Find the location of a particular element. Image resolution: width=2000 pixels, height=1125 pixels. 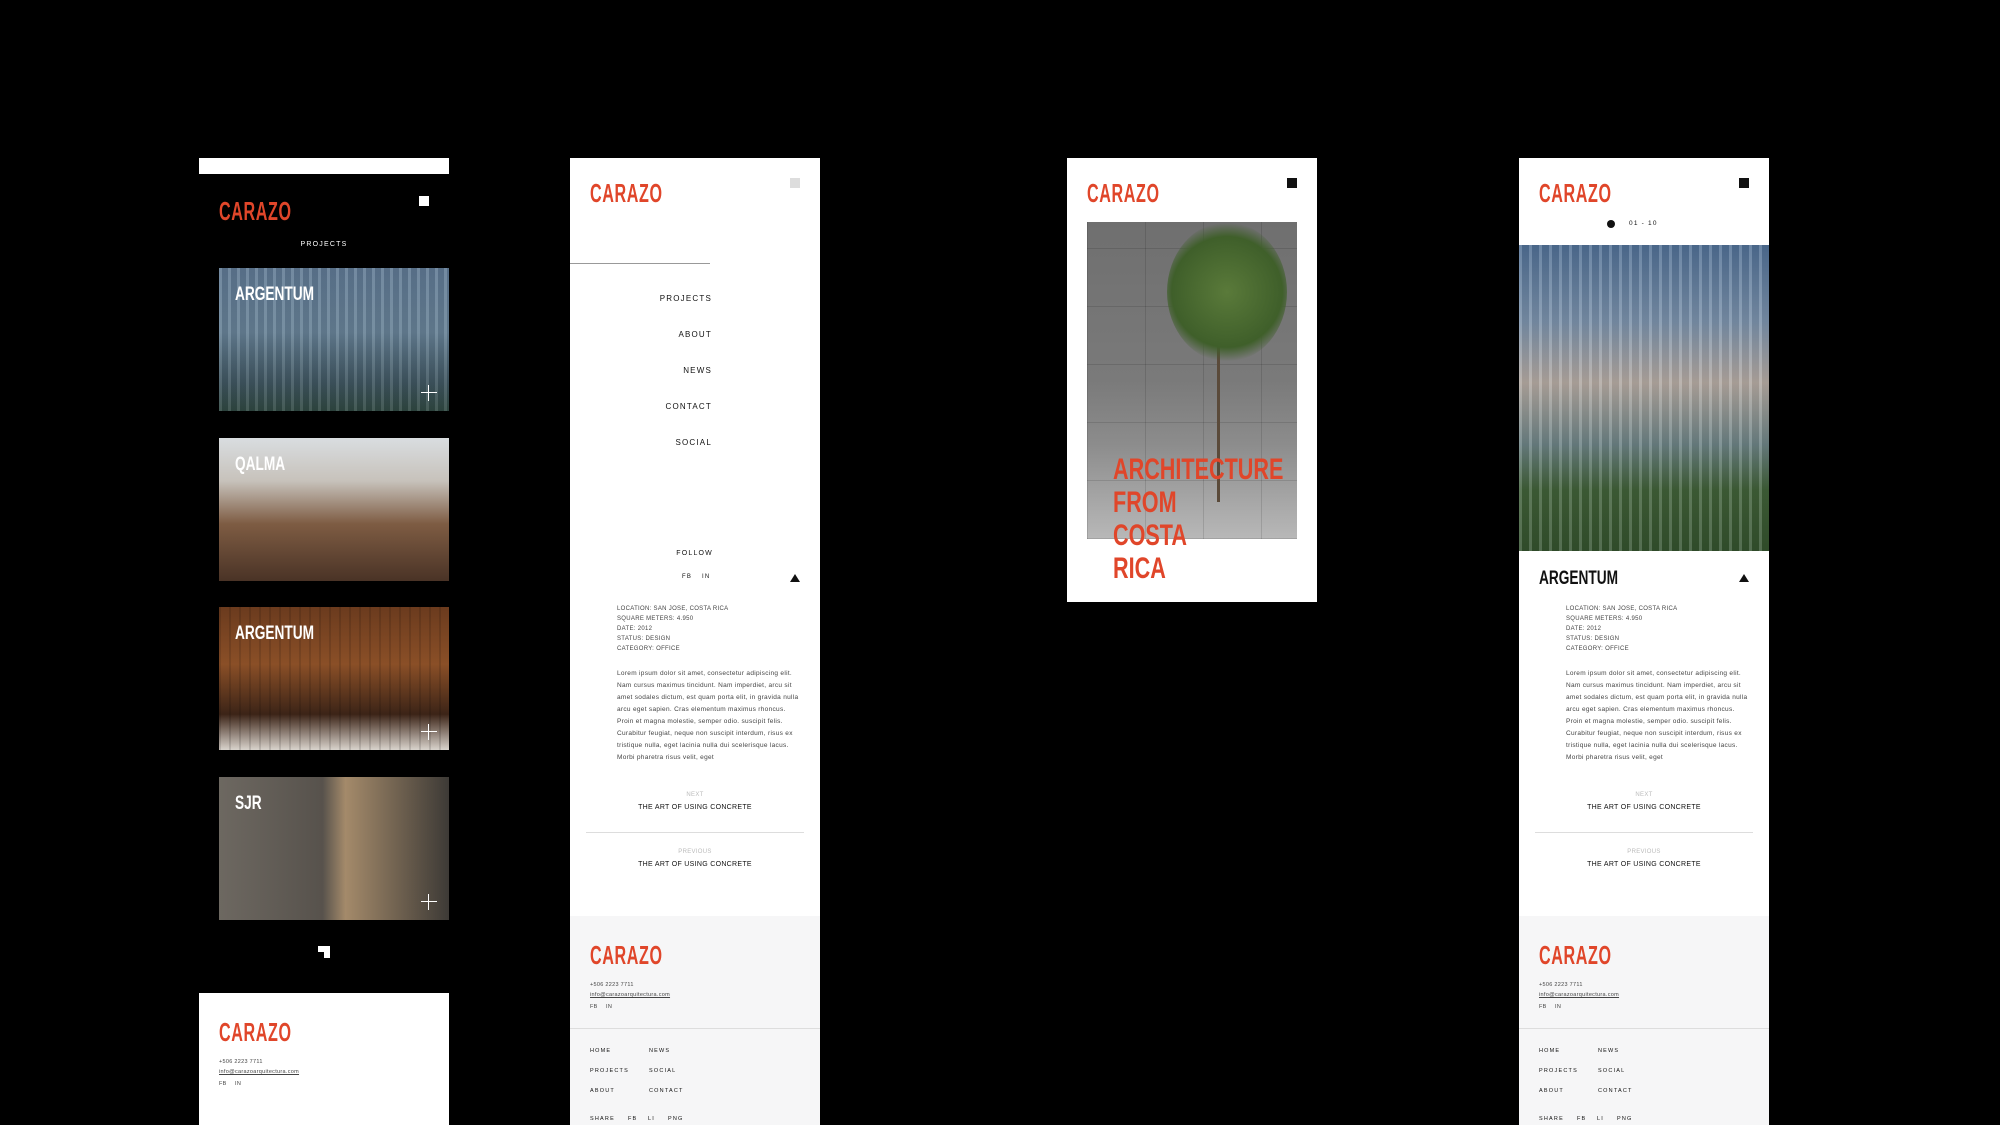

hero-headline-line1: ARCHITECTURE is located at coordinates (1198, 469).